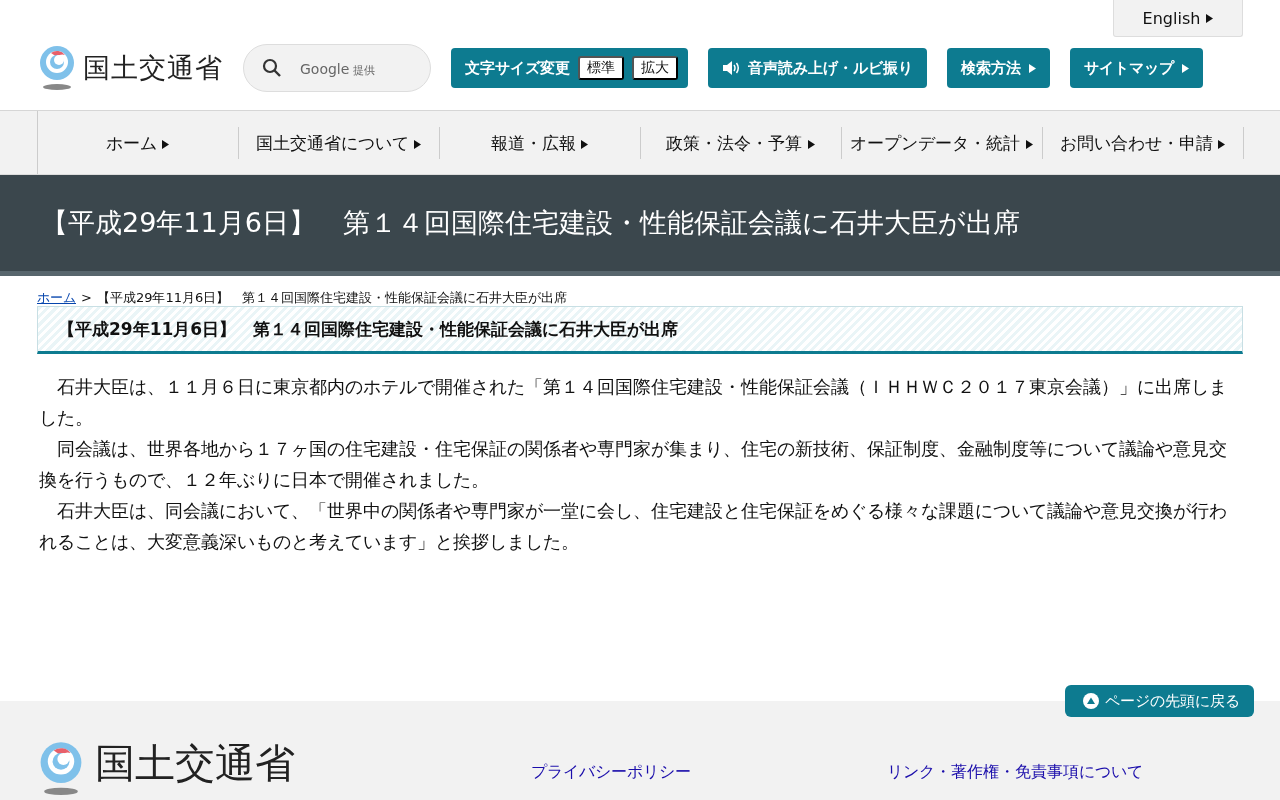 The image size is (1280, 800). Describe the element at coordinates (731, 68) in the screenshot. I see `speaker-icon` at that location.